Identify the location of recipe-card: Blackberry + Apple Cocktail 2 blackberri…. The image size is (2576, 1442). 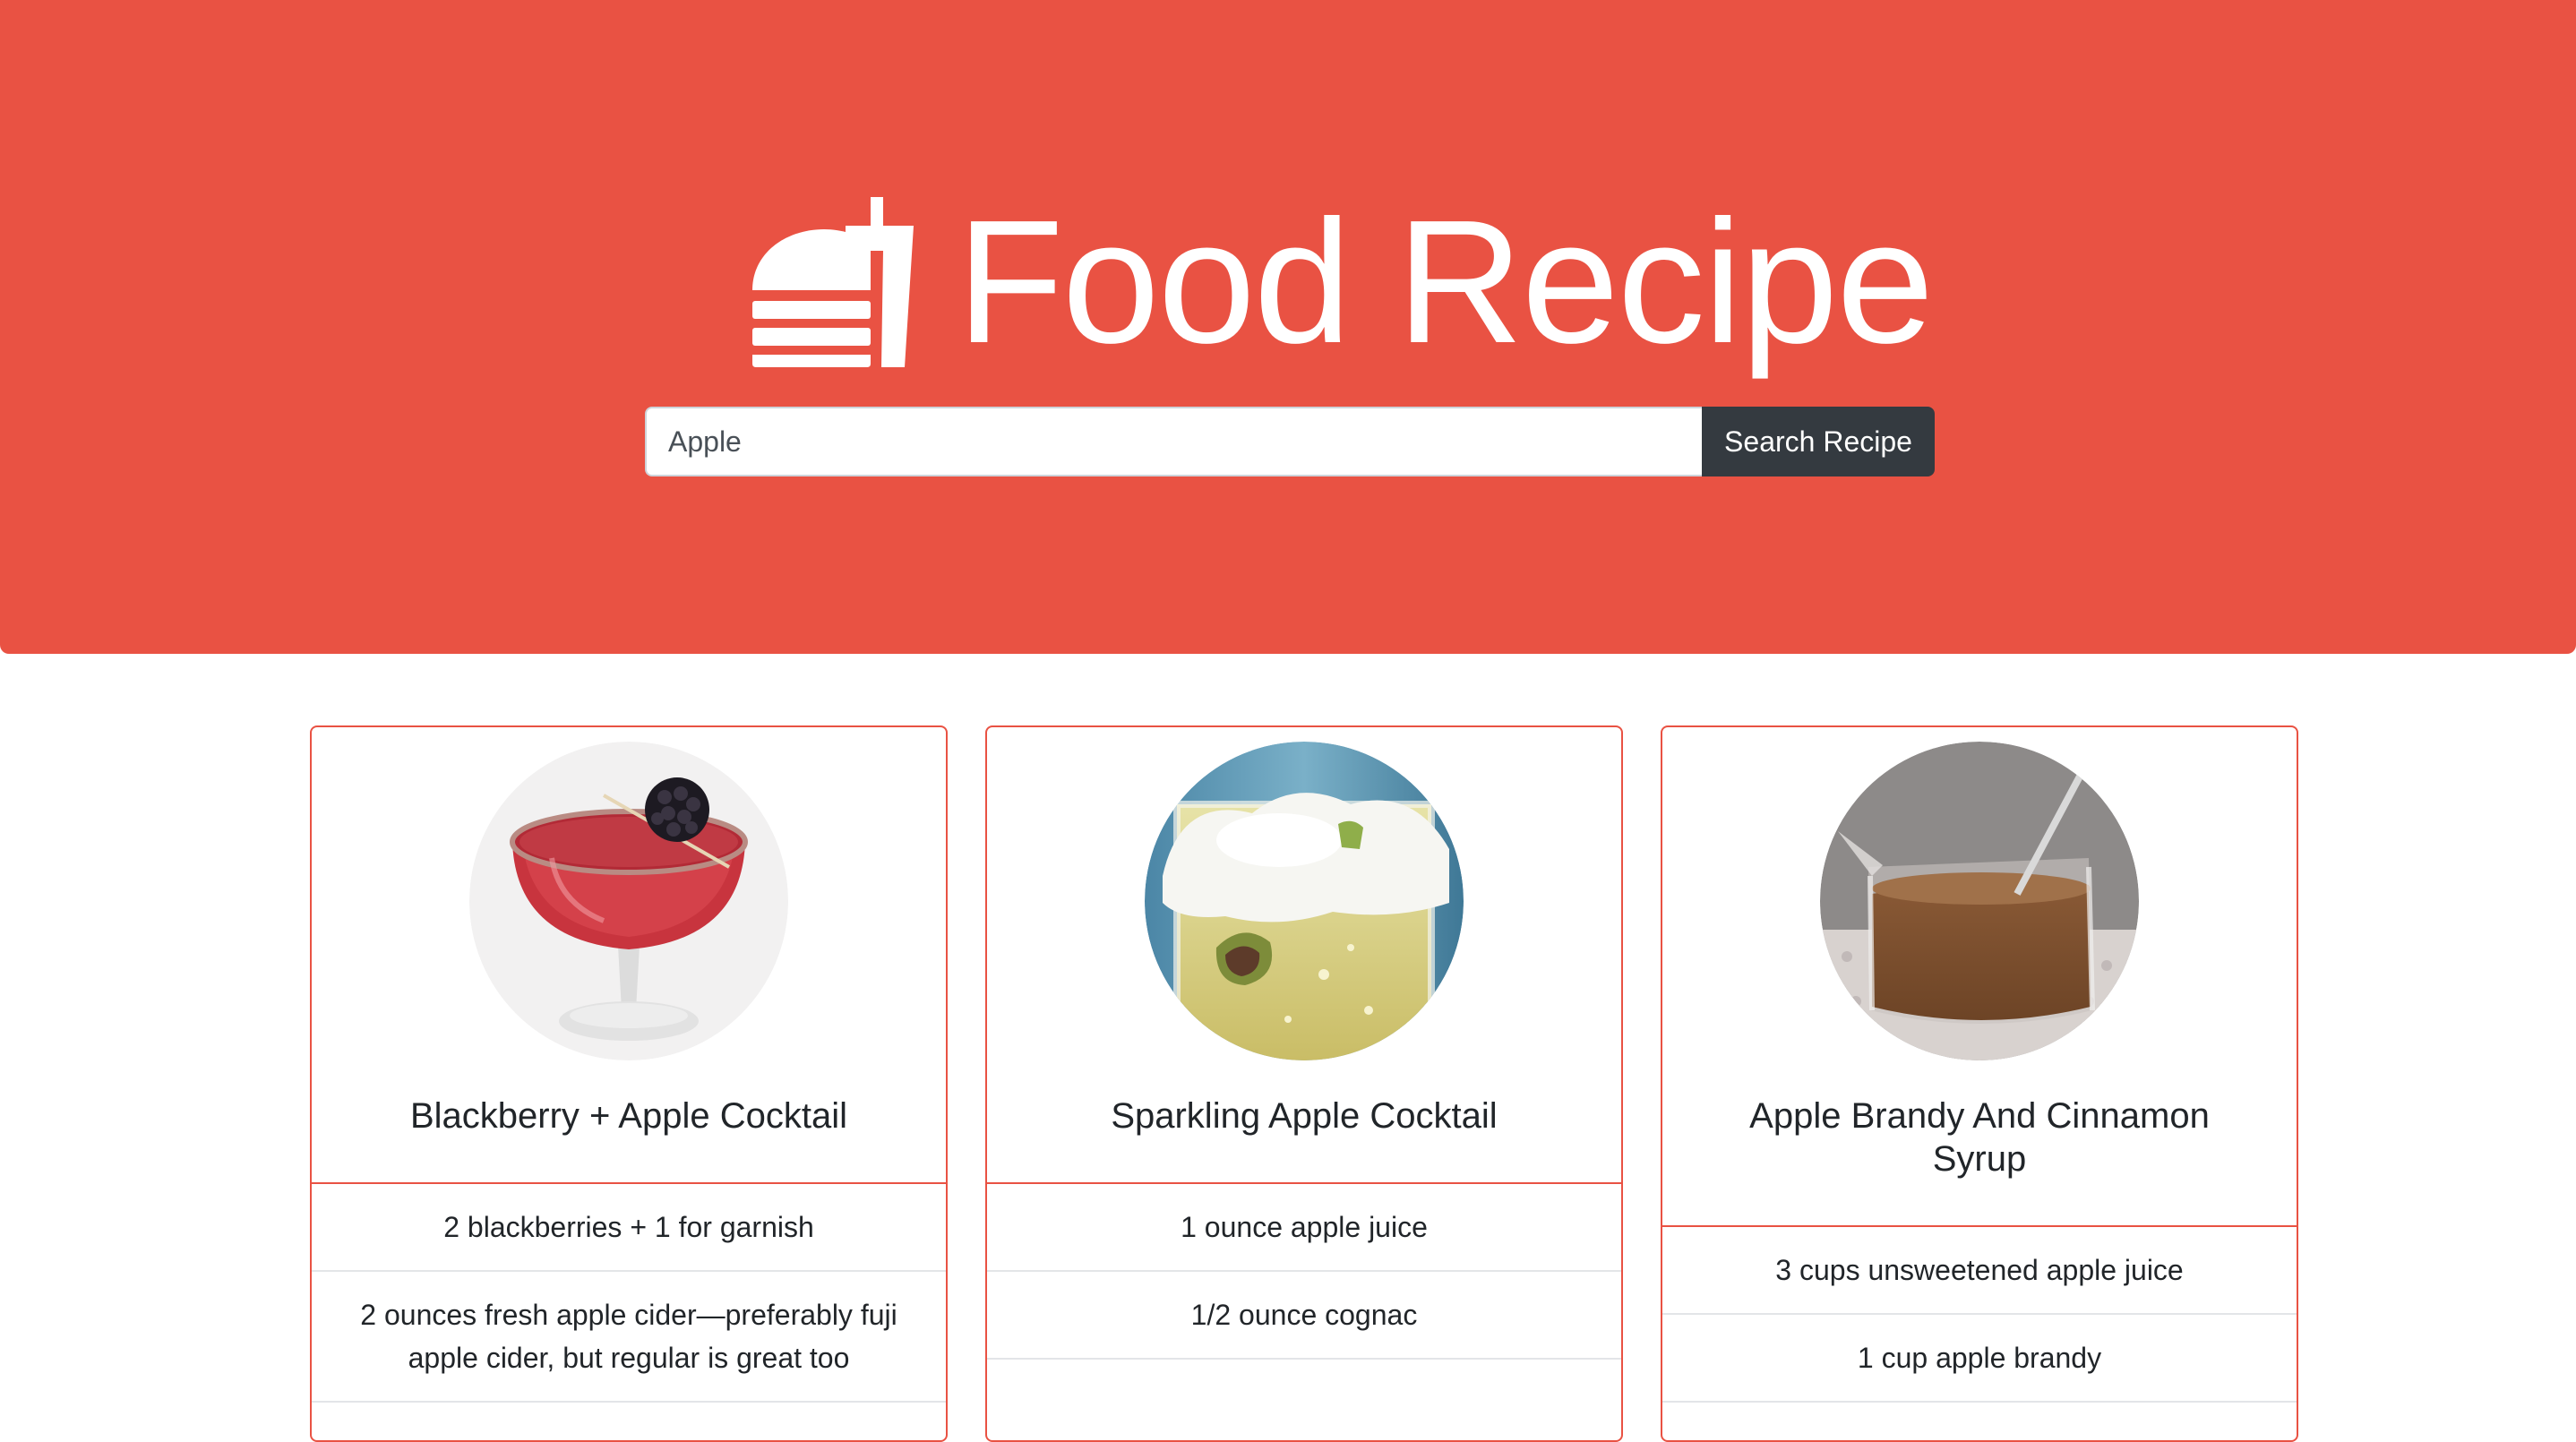
(629, 1083).